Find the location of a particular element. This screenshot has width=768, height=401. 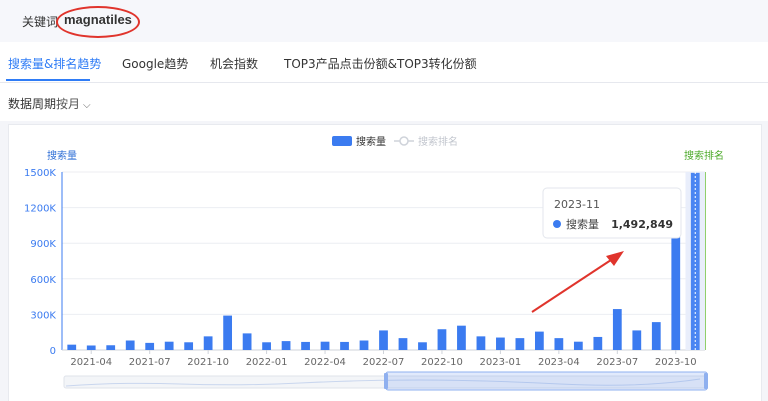

x-tick-label: 2023-10 is located at coordinates (676, 362).